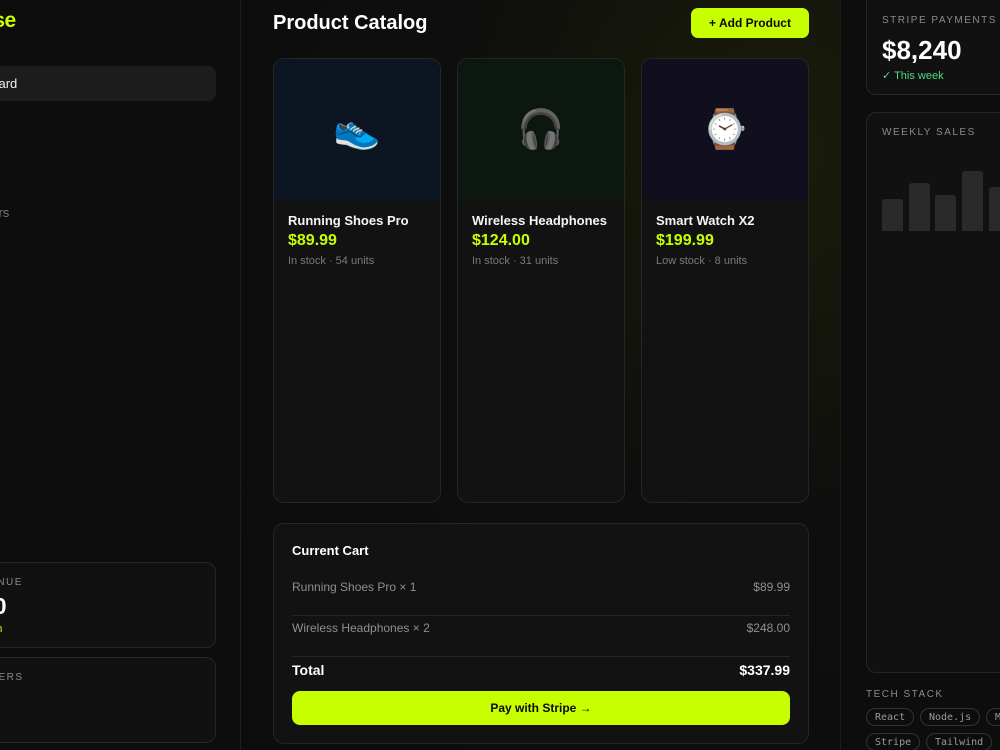  What do you see at coordinates (515, 261) in the screenshot?
I see `product-stock: In stock · 31 units` at bounding box center [515, 261].